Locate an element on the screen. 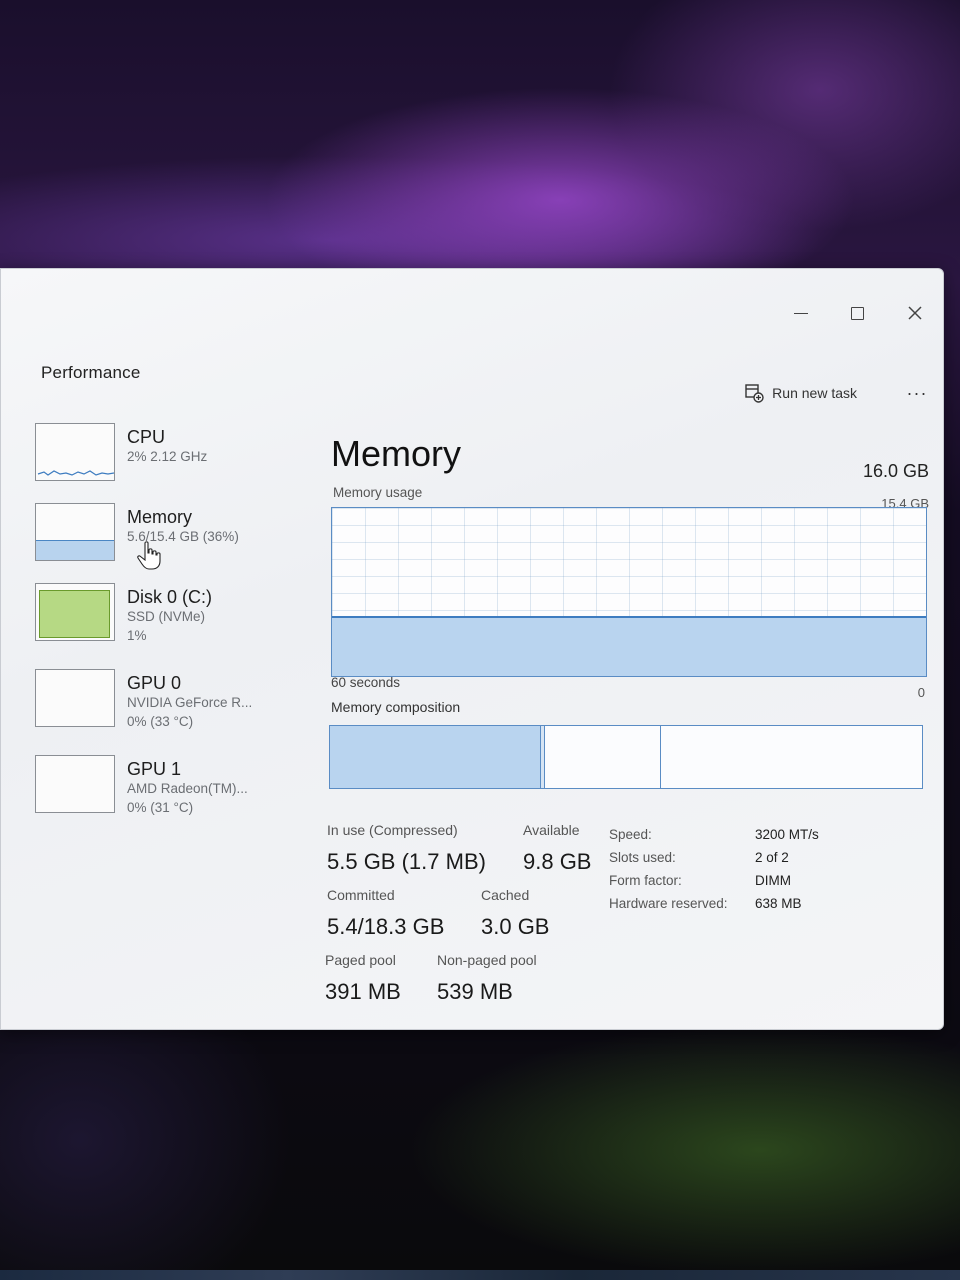 The width and height of the screenshot is (960, 1280). stat-available: Available 9.8 GB is located at coordinates (557, 849).